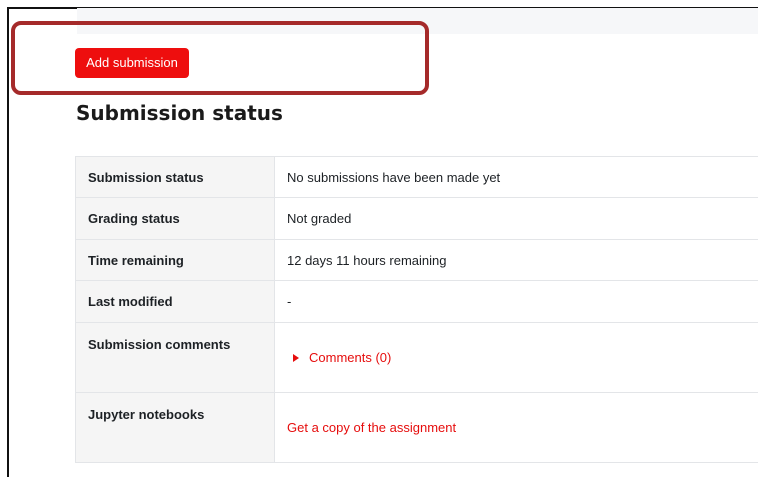 The image size is (758, 477). I want to click on submission-status-value: No submissions have been made yet, so click(516, 177).